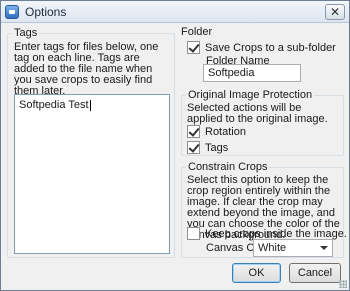  I want to click on window-title: Options, so click(46, 12).